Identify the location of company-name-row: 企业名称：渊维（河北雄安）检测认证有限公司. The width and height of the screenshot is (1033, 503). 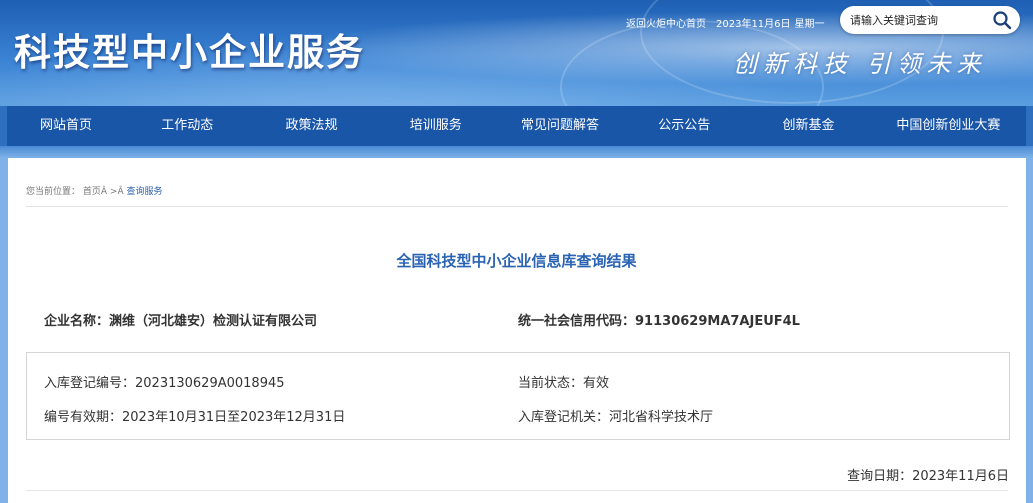
(180, 319).